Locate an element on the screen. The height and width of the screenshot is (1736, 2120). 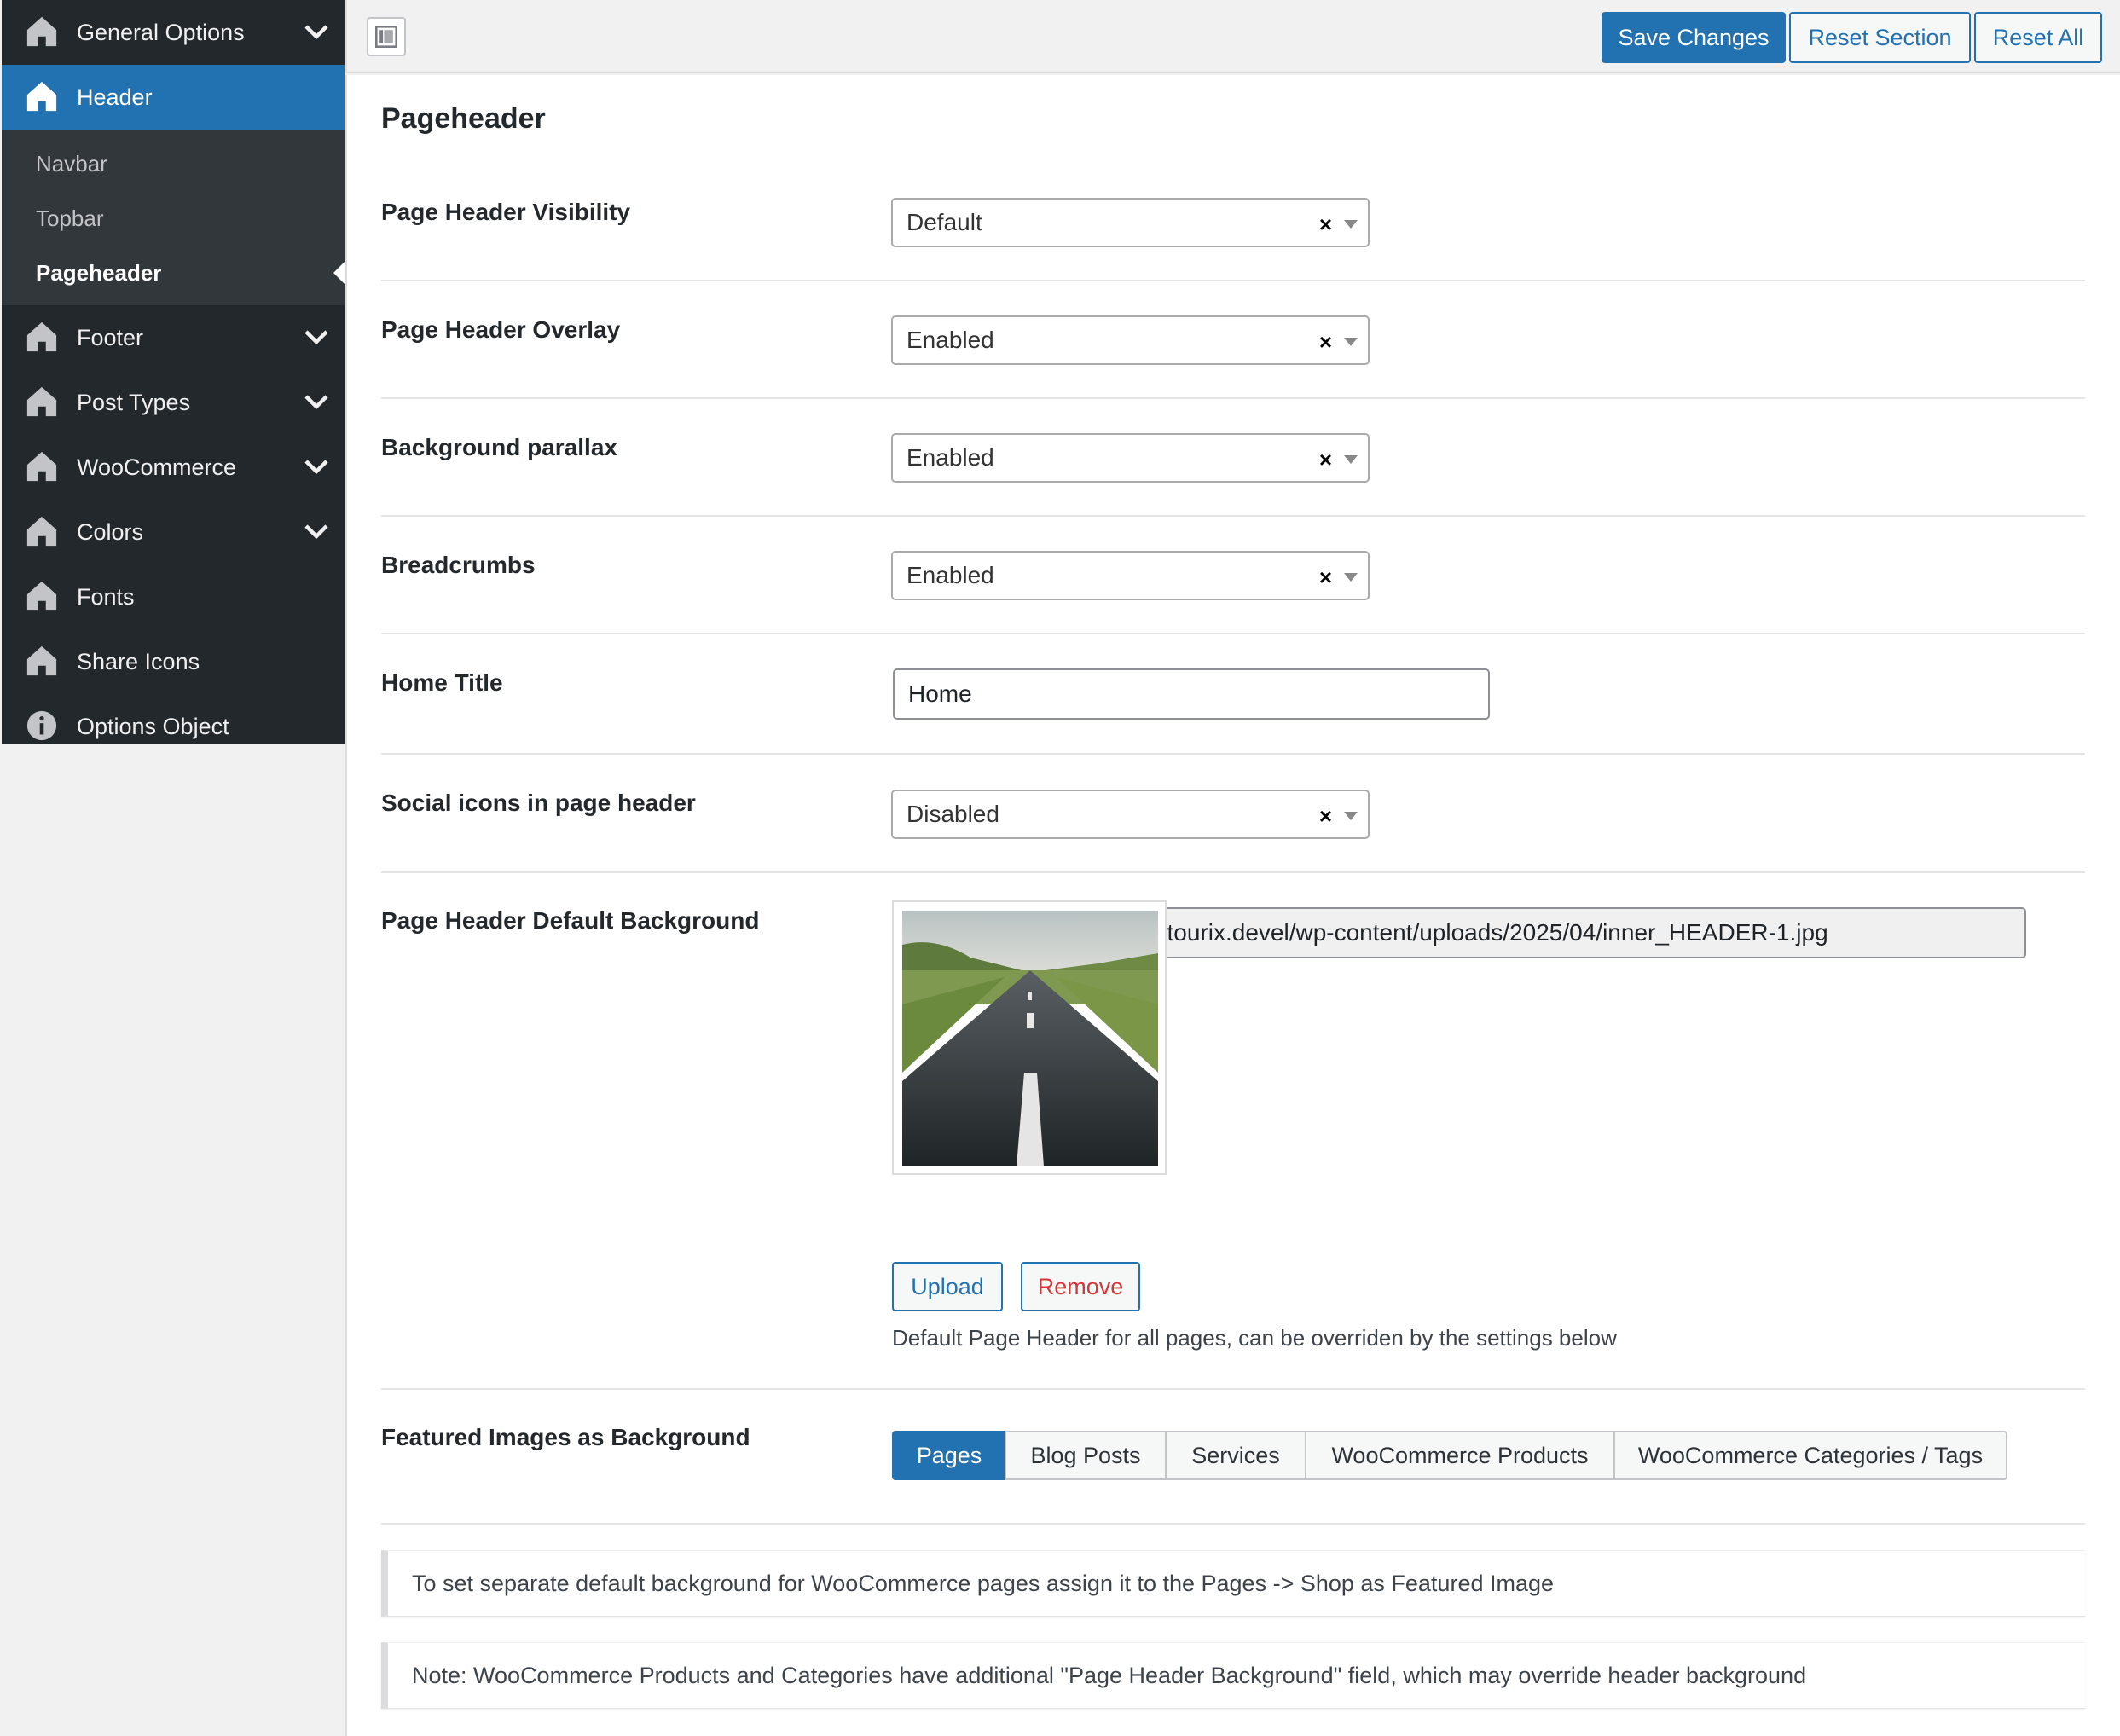
background-preview is located at coordinates (1029, 1037).